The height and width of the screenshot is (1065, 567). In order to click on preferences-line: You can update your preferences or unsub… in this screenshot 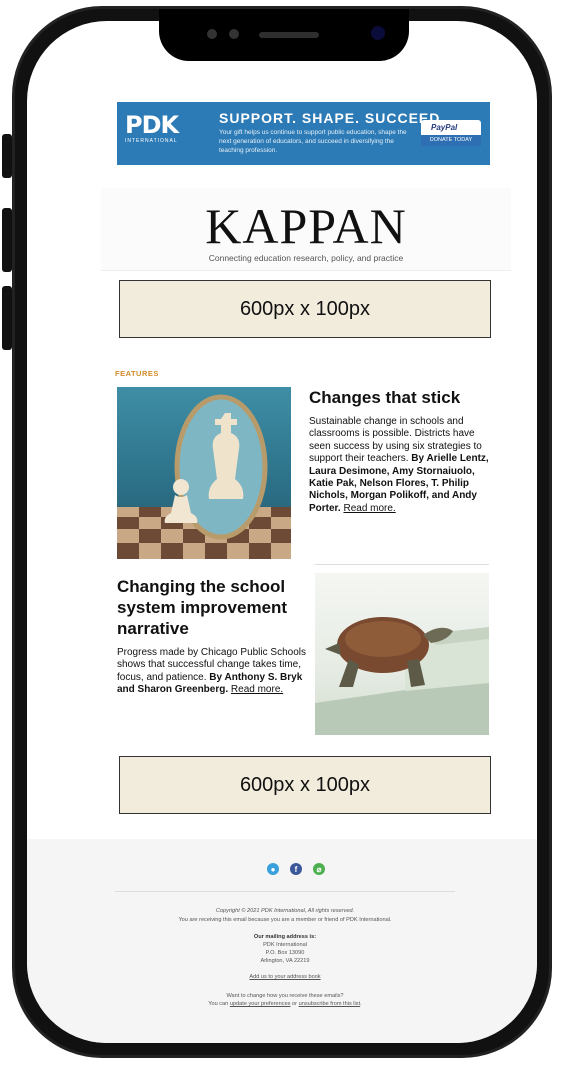, I will do `click(285, 1004)`.